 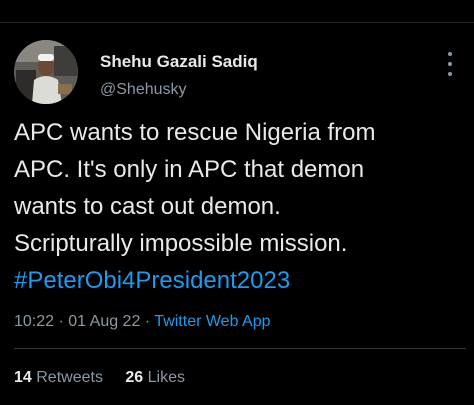 I want to click on likes-label: Likes, so click(x=166, y=377).